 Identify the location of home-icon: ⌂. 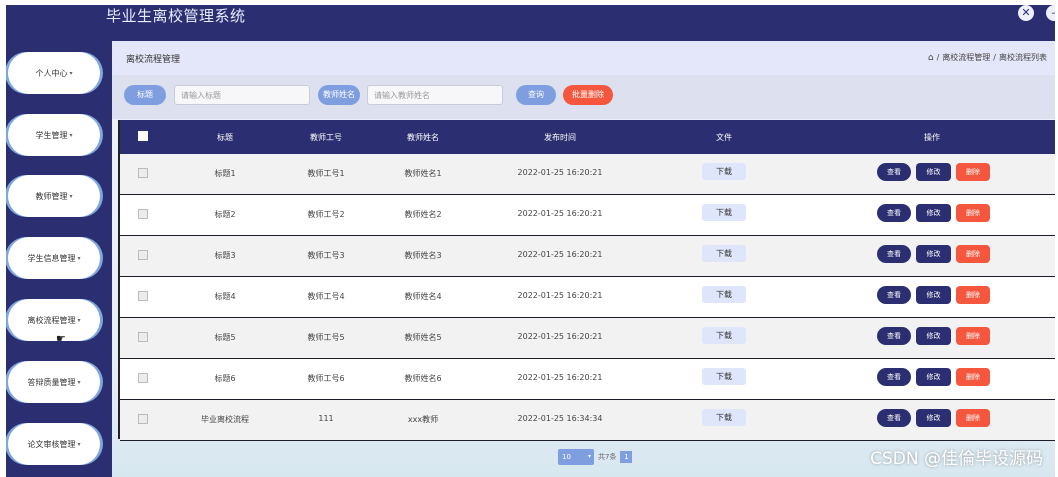
(931, 58).